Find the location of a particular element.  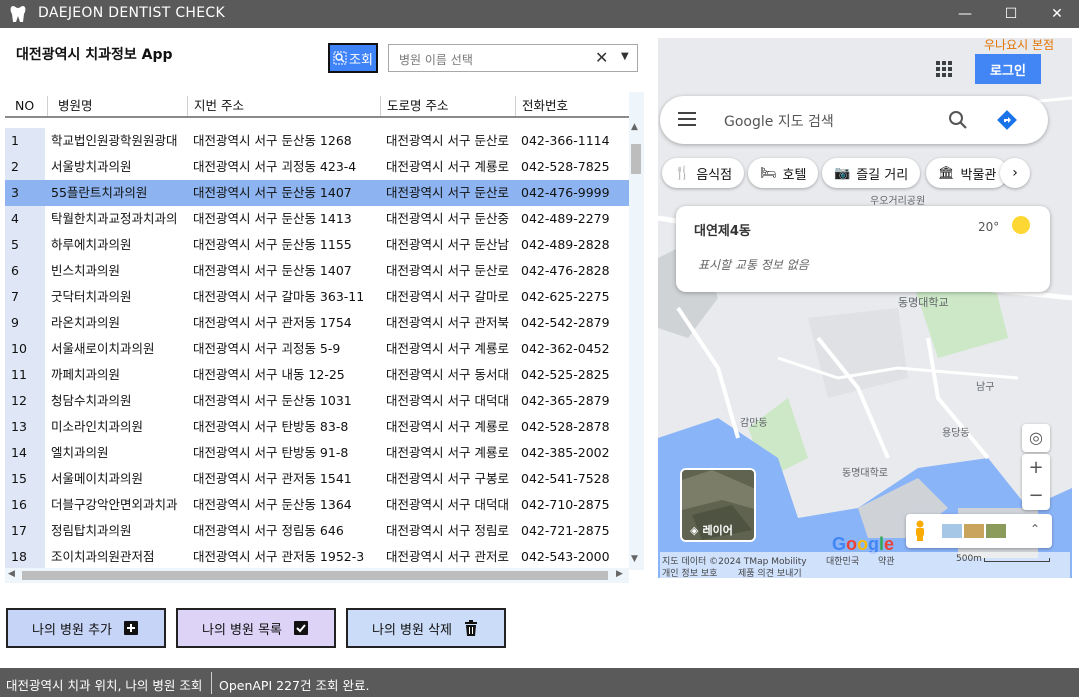

weather-card: 대연제4동 20° 표시할 교통 정보 없음 is located at coordinates (863, 249).